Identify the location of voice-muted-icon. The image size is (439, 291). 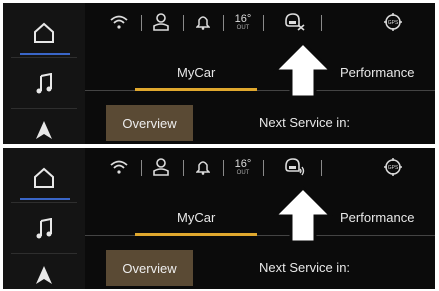
(295, 22).